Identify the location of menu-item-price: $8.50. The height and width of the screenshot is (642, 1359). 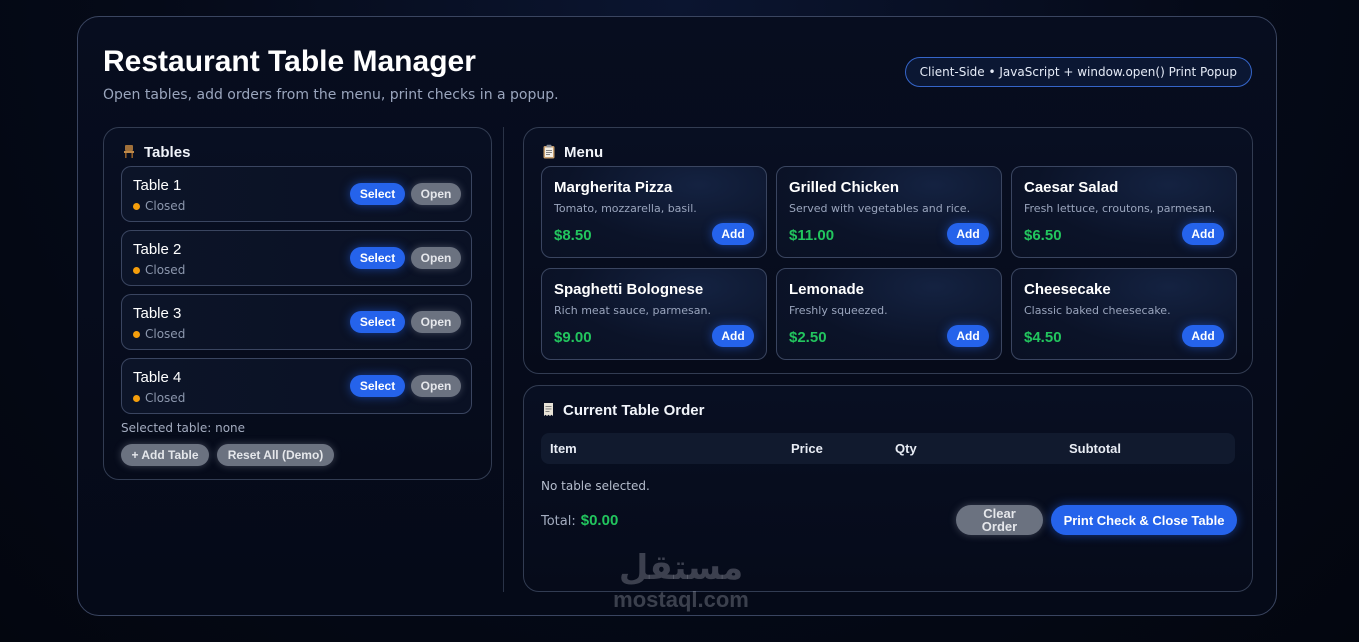
(573, 235).